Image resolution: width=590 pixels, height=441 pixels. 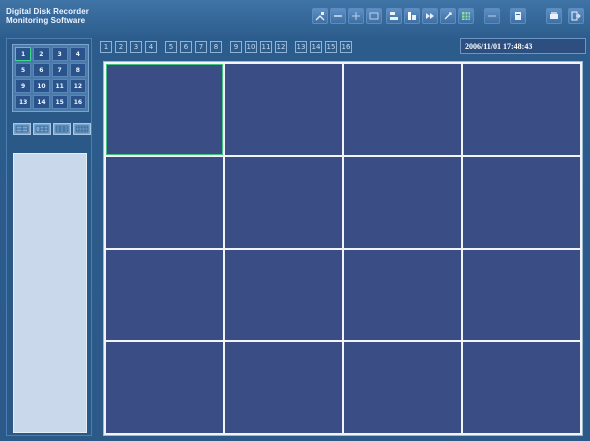 What do you see at coordinates (52, 129) in the screenshot?
I see `layout-selector` at bounding box center [52, 129].